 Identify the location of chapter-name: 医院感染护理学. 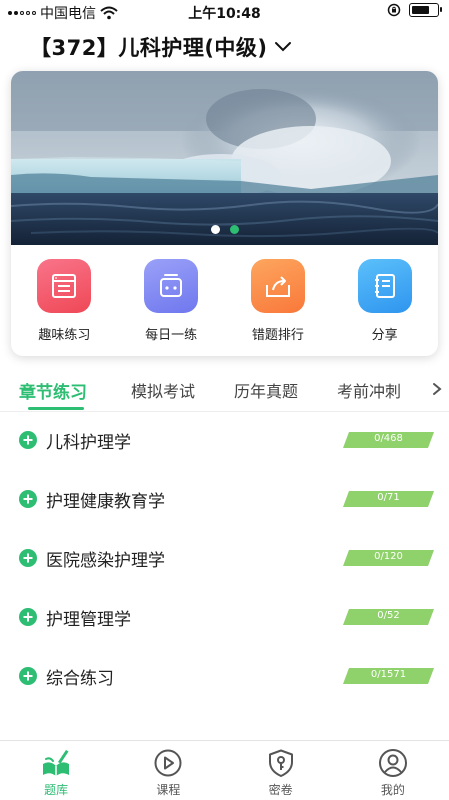
(105, 561).